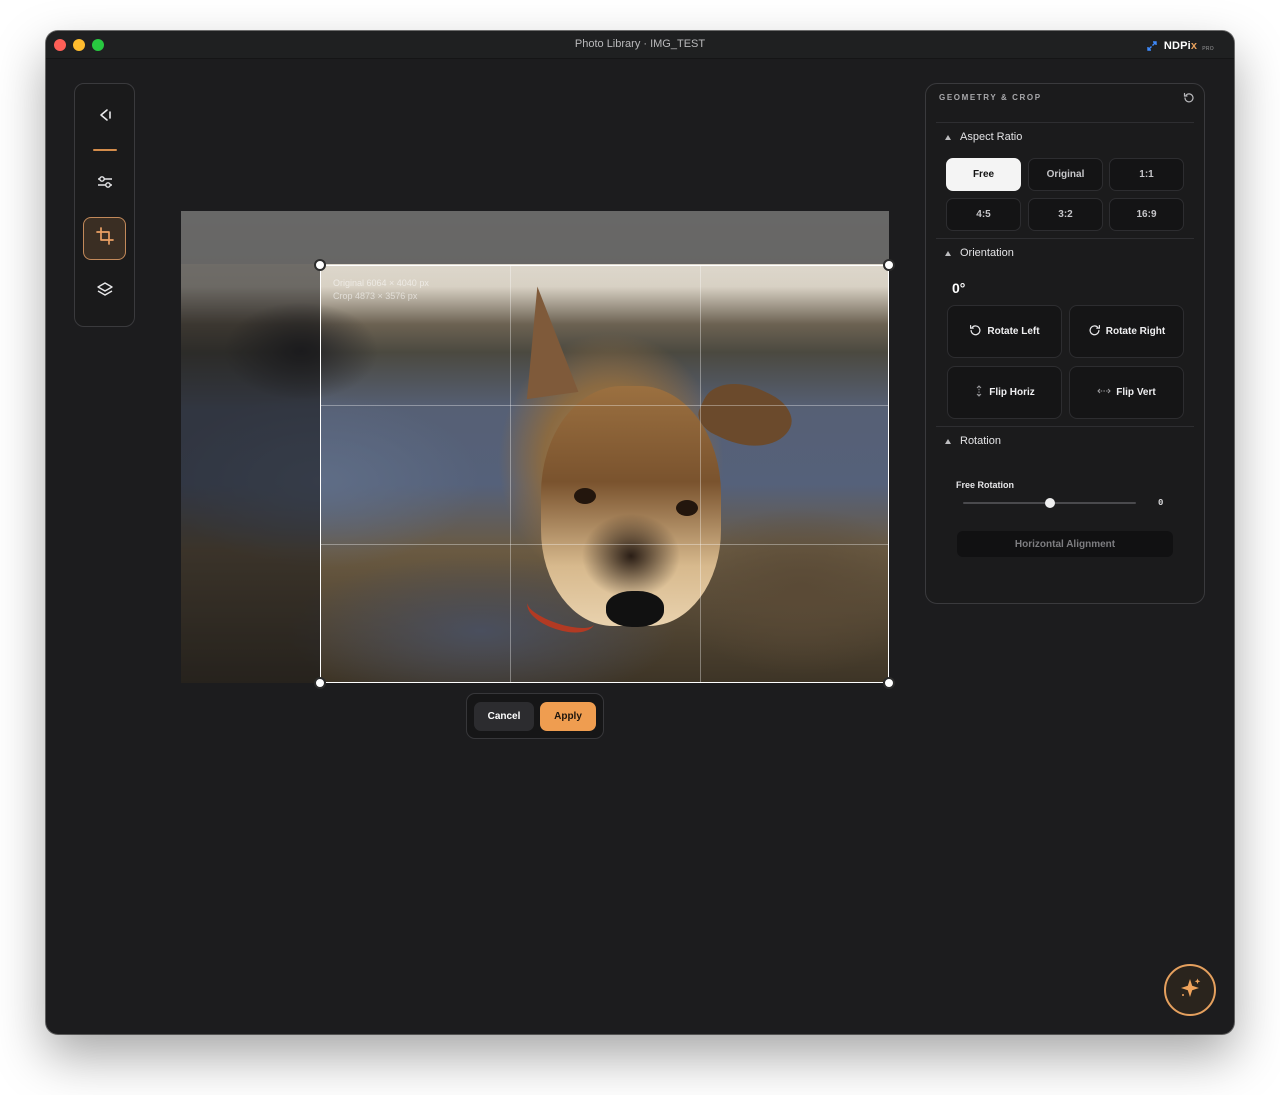 The height and width of the screenshot is (1095, 1280). What do you see at coordinates (1013, 331) in the screenshot?
I see `rotate-left-label: Rotate Left` at bounding box center [1013, 331].